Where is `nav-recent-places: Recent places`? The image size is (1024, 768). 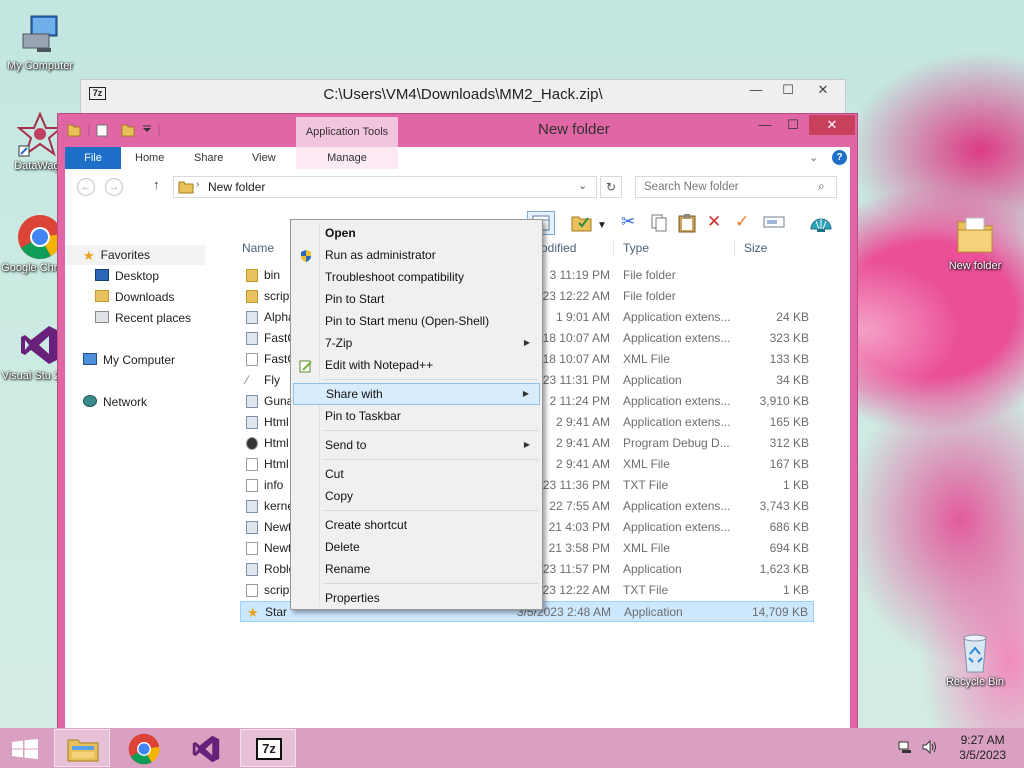
nav-recent-places: Recent places is located at coordinates (143, 318).